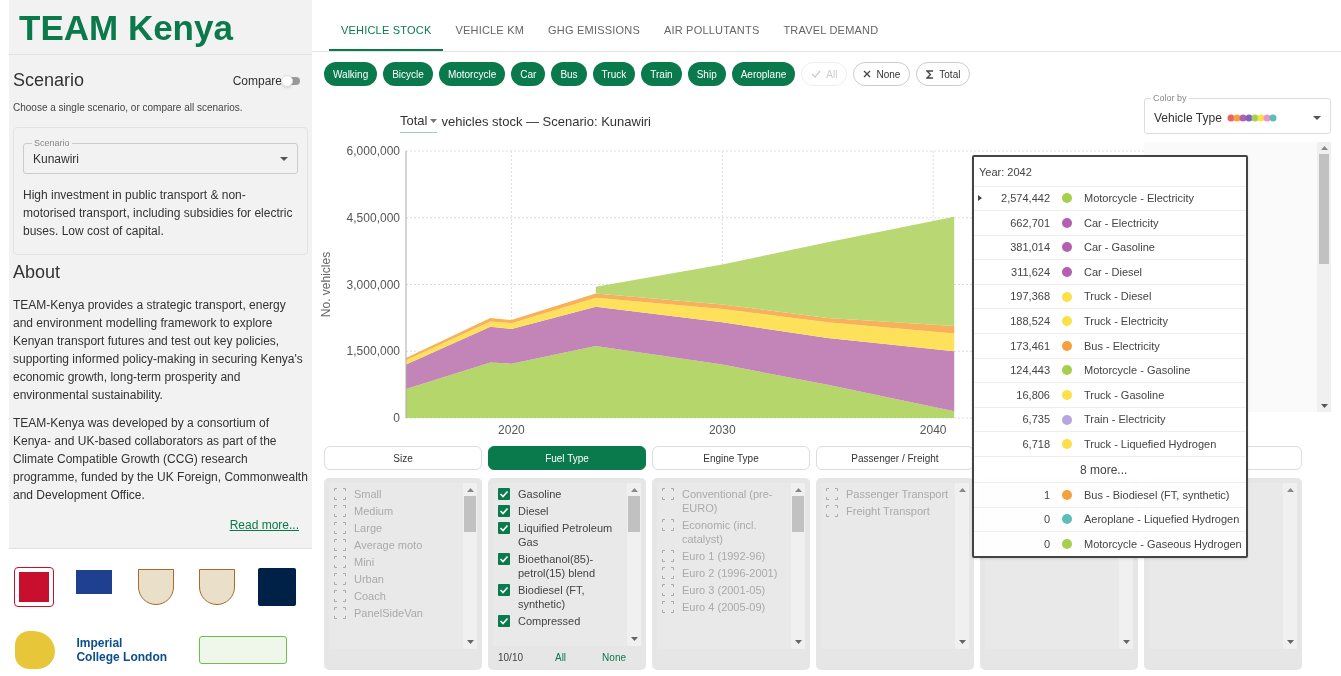 The width and height of the screenshot is (1341, 676). What do you see at coordinates (614, 74) in the screenshot?
I see `mode-chip: Truck` at bounding box center [614, 74].